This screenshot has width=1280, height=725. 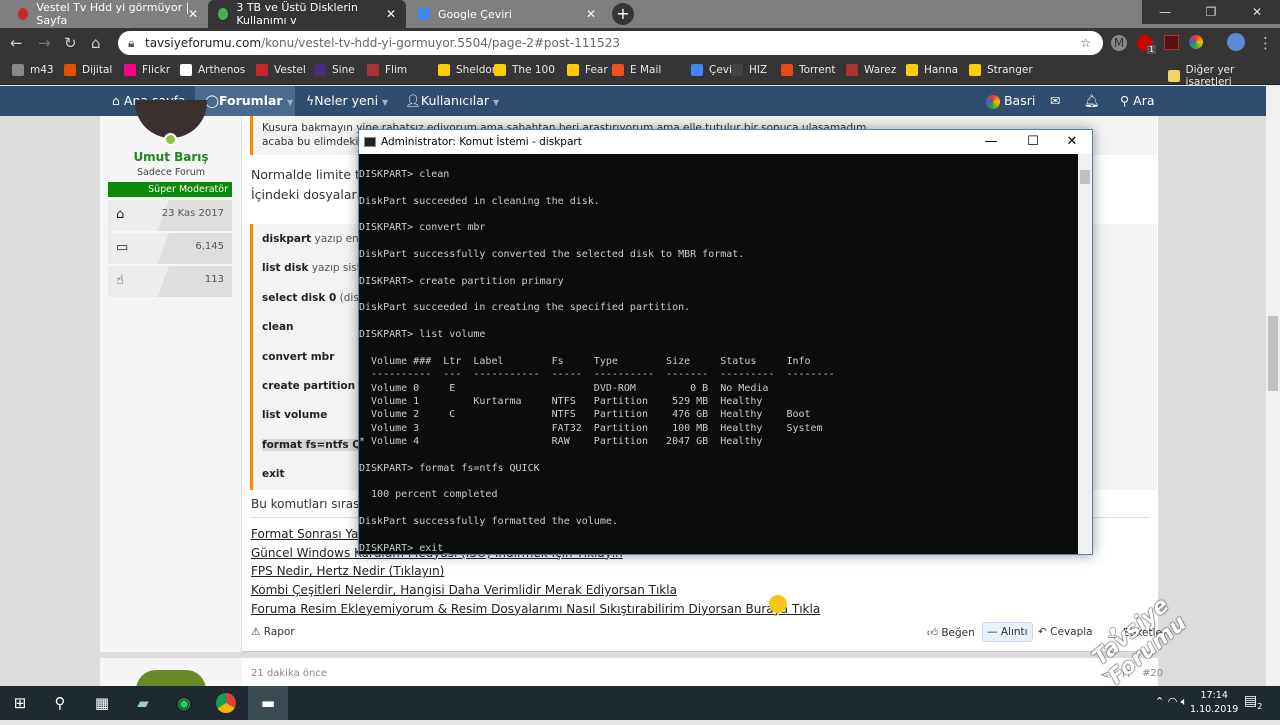 What do you see at coordinates (16, 43) in the screenshot?
I see `back-icon: ←` at bounding box center [16, 43].